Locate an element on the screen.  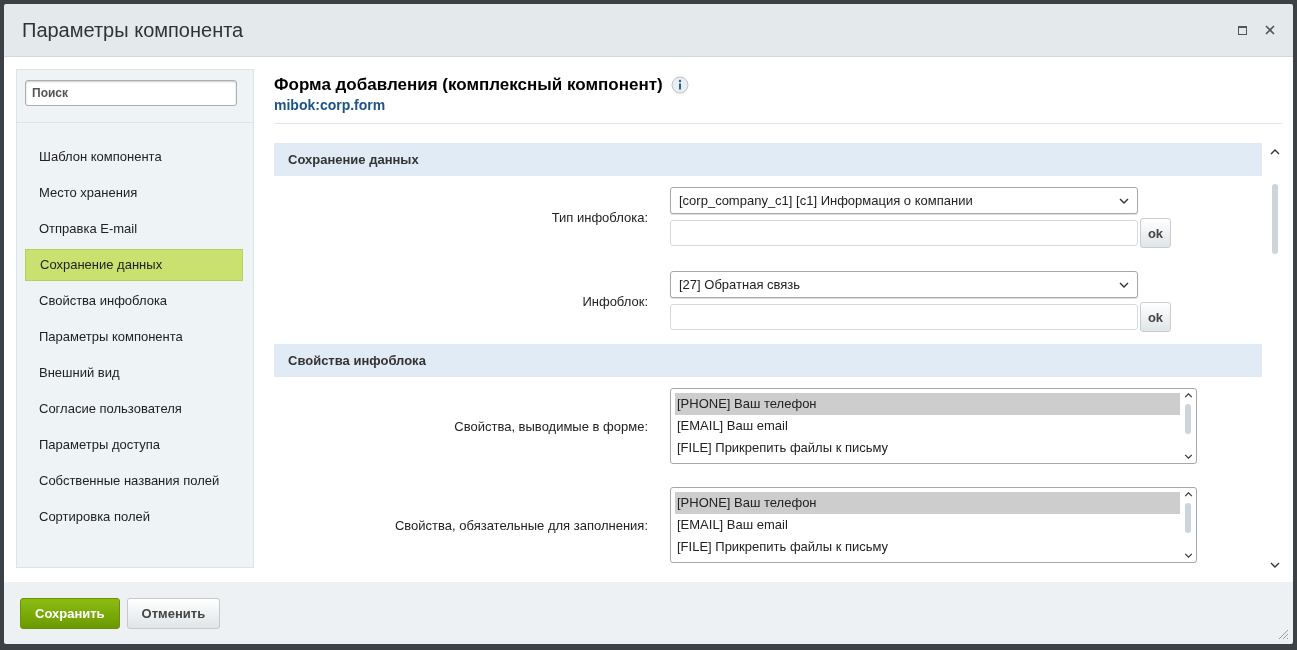
search-field: Поиск is located at coordinates (131, 93).